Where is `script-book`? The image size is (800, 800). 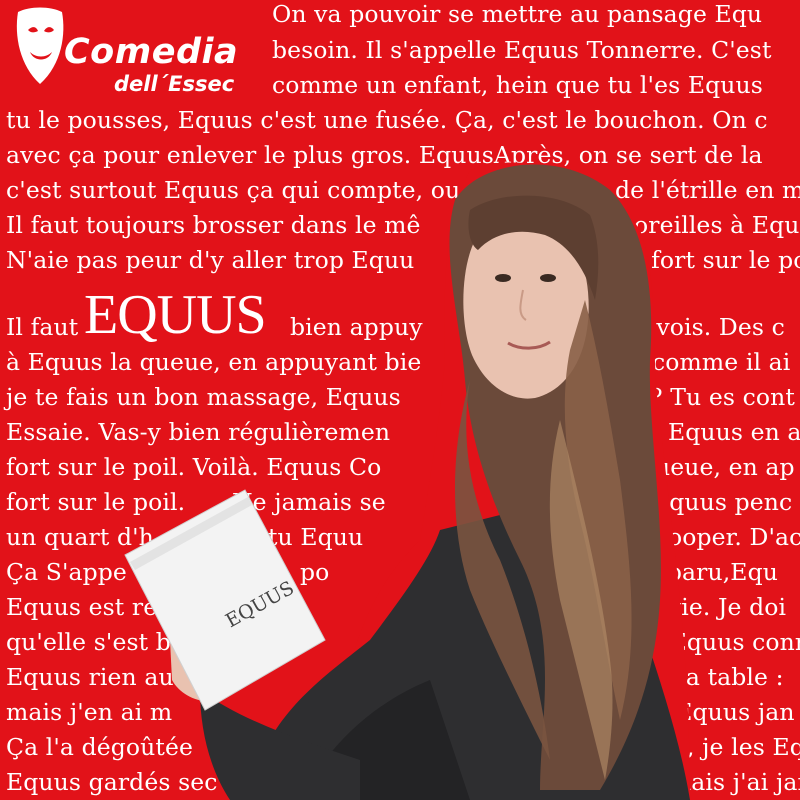 script-book is located at coordinates (225, 600).